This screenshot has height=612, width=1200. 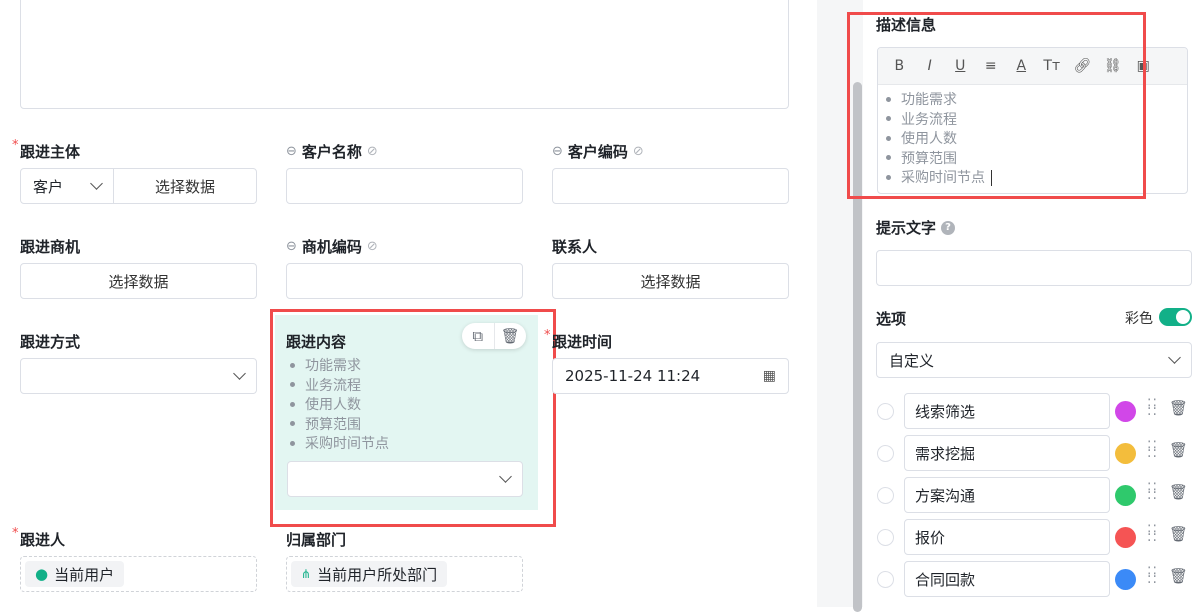 What do you see at coordinates (582, 342) in the screenshot?
I see `label-text: 跟进时间` at bounding box center [582, 342].